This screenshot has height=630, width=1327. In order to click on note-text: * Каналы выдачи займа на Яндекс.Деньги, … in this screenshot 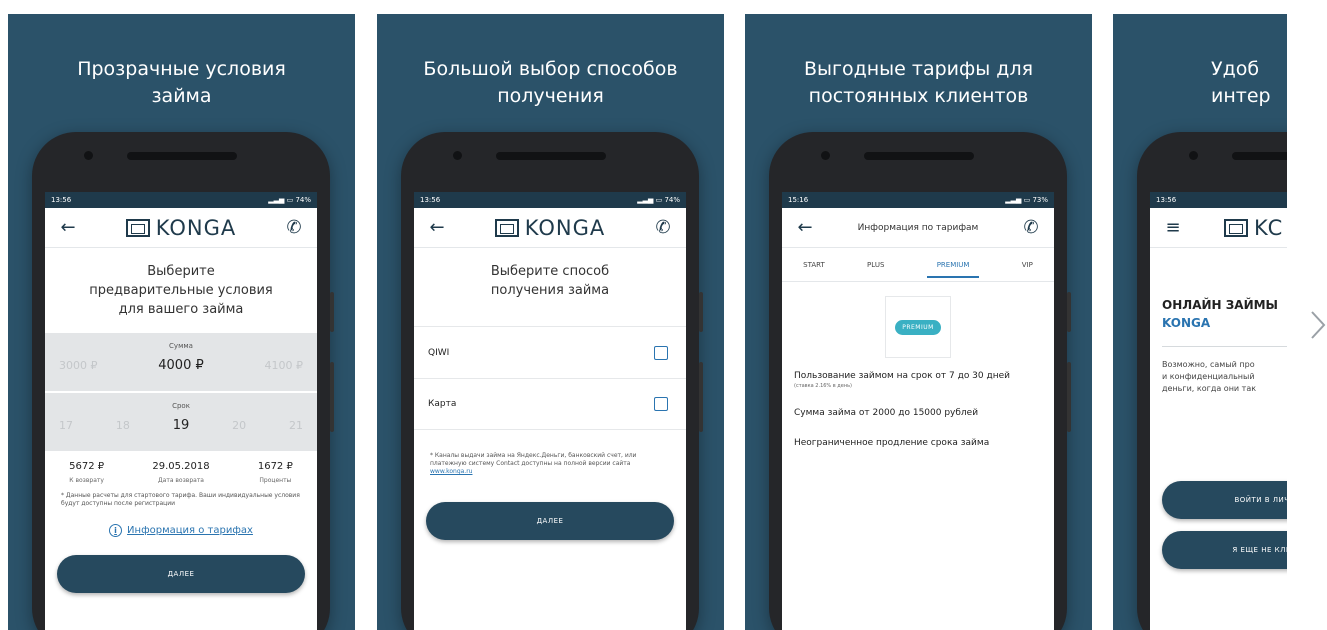, I will do `click(533, 459)`.